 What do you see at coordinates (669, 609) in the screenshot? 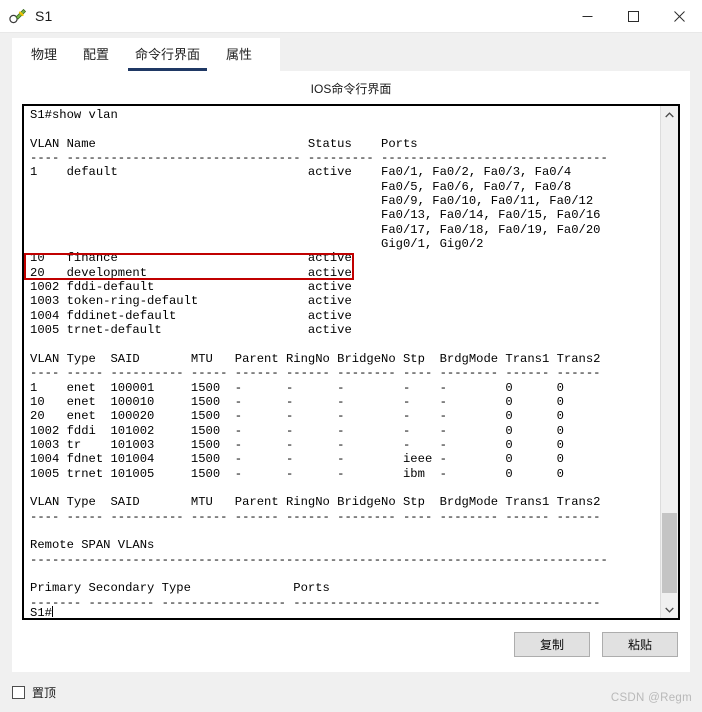
I see `scroll-down-icon` at bounding box center [669, 609].